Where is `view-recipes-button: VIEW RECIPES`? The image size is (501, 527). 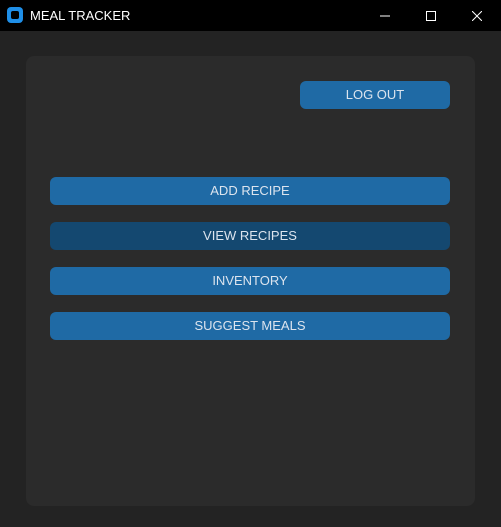
view-recipes-button: VIEW RECIPES is located at coordinates (250, 236).